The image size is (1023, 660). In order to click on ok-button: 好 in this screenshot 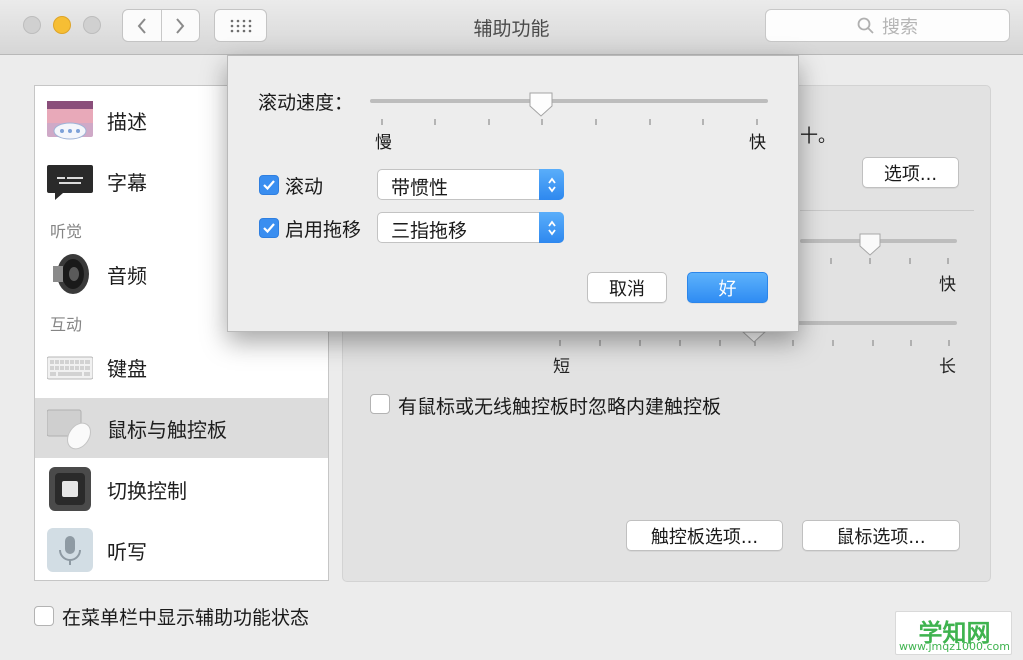, I will do `click(727, 287)`.